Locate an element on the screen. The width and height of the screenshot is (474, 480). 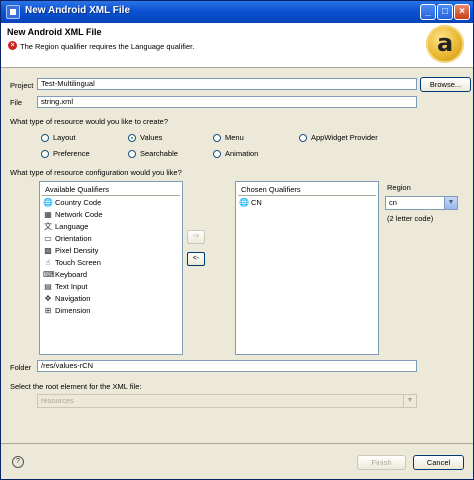
navigation-icon: ✥ is located at coordinates (48, 298).